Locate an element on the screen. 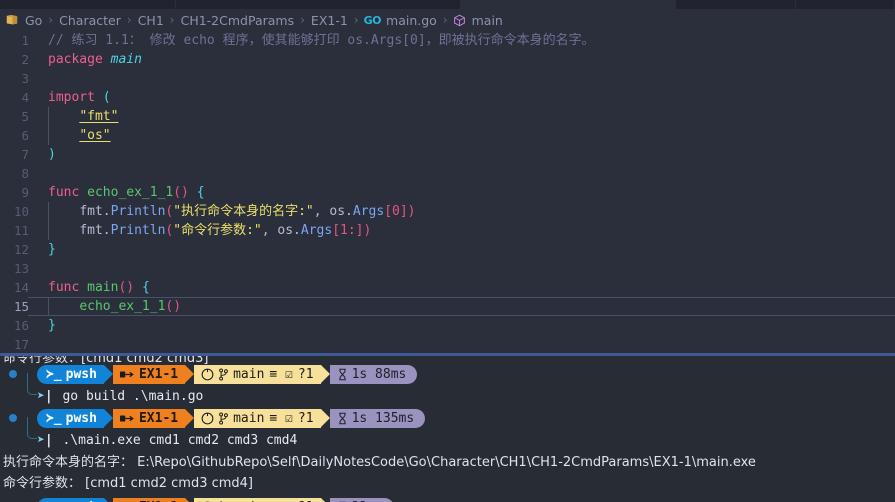 This screenshot has height=502, width=895. breadcrumb-item-0: Go is located at coordinates (33, 20).